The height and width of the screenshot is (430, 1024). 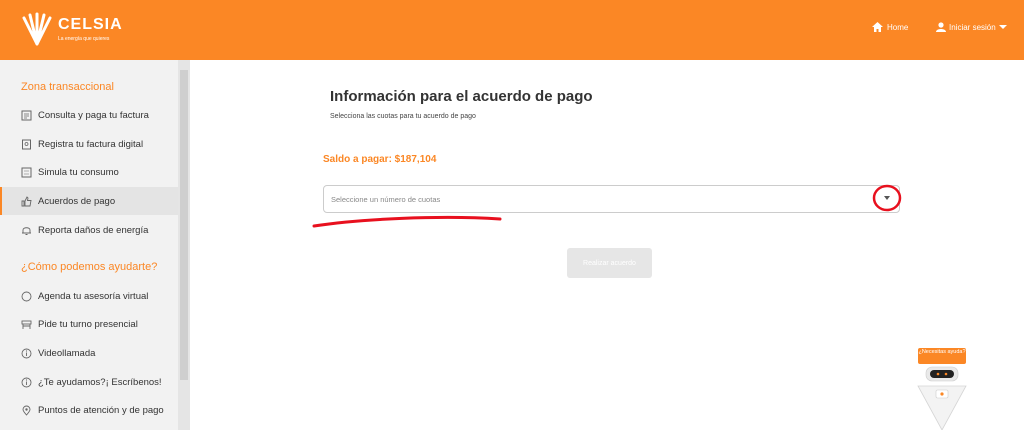 What do you see at coordinates (942, 356) in the screenshot?
I see `assistant-label: ¿Necesitas ayuda?` at bounding box center [942, 356].